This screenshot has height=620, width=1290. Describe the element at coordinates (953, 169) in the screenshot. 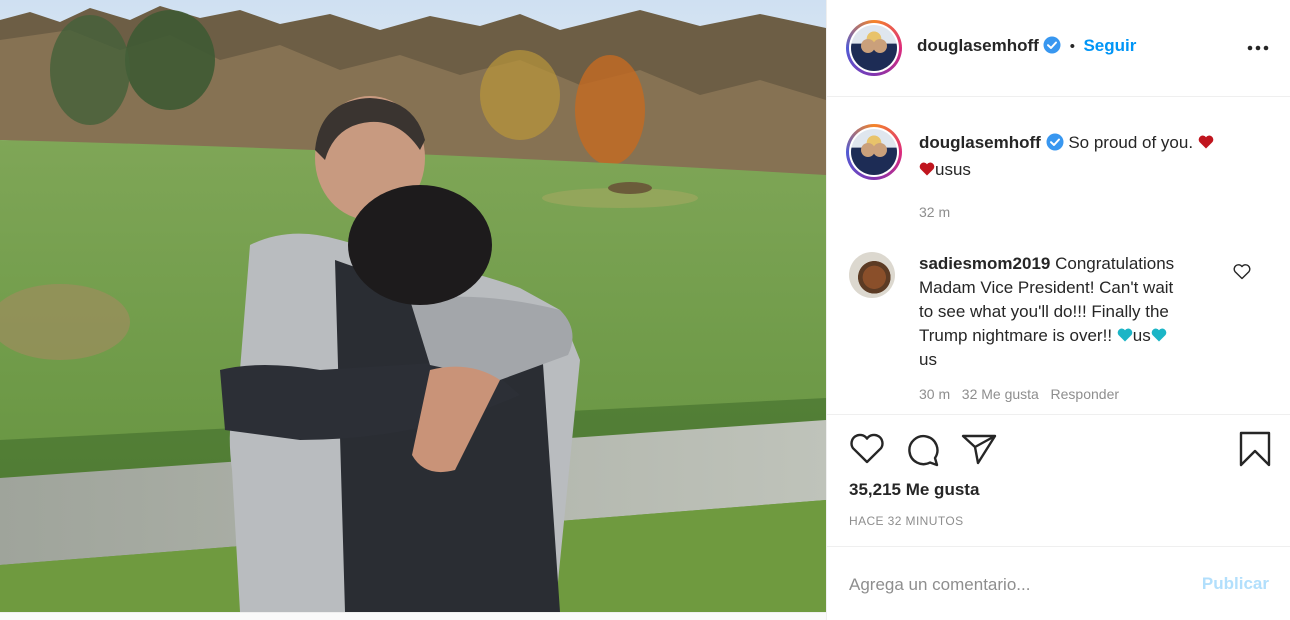

I see `caption-flag-text: usus` at that location.